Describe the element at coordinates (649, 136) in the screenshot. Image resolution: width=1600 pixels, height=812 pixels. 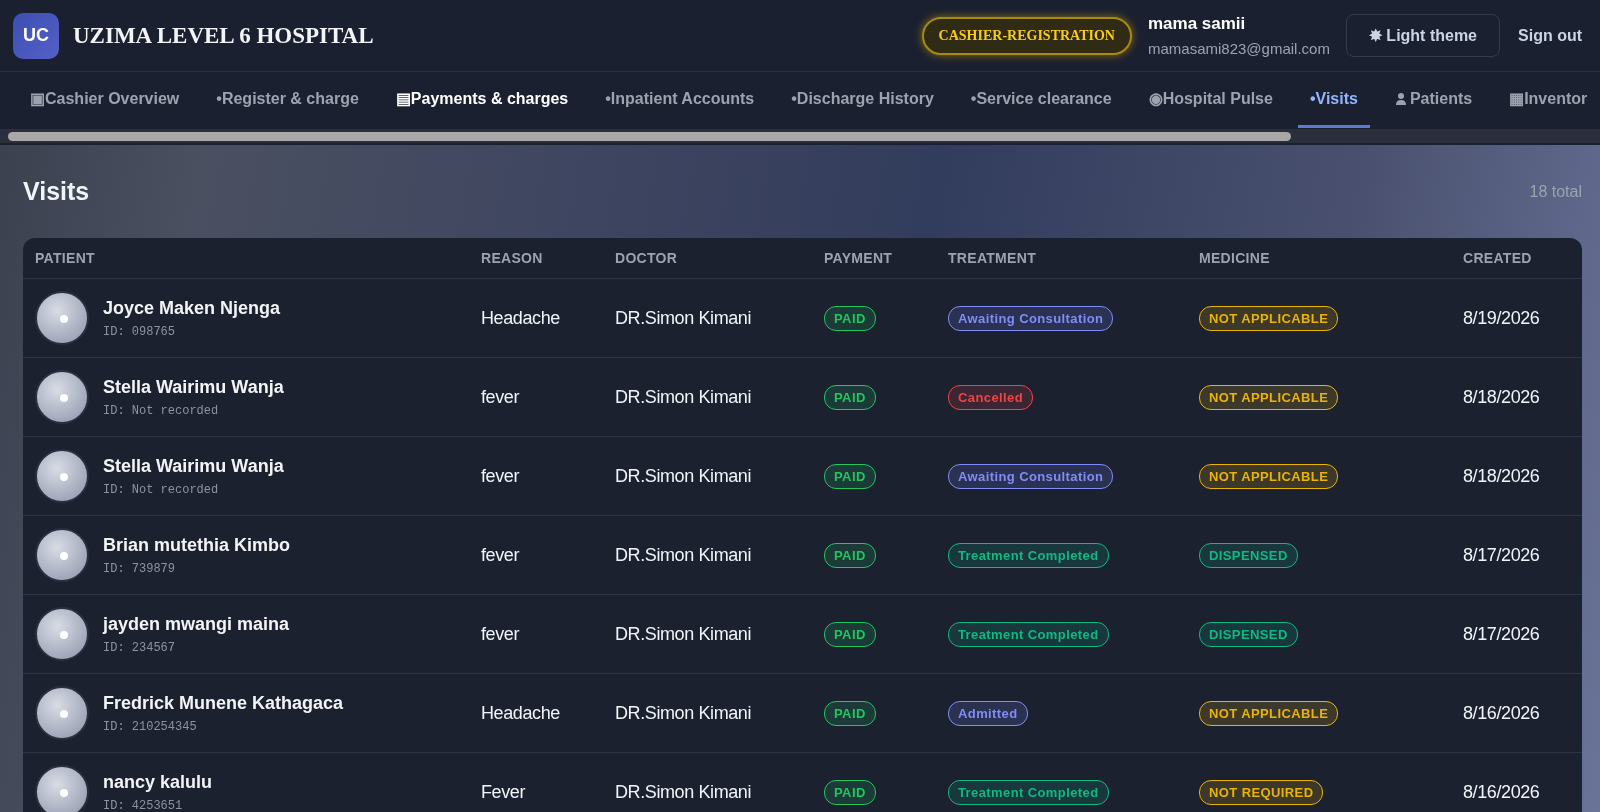
I see `scrollbar-thumb` at that location.